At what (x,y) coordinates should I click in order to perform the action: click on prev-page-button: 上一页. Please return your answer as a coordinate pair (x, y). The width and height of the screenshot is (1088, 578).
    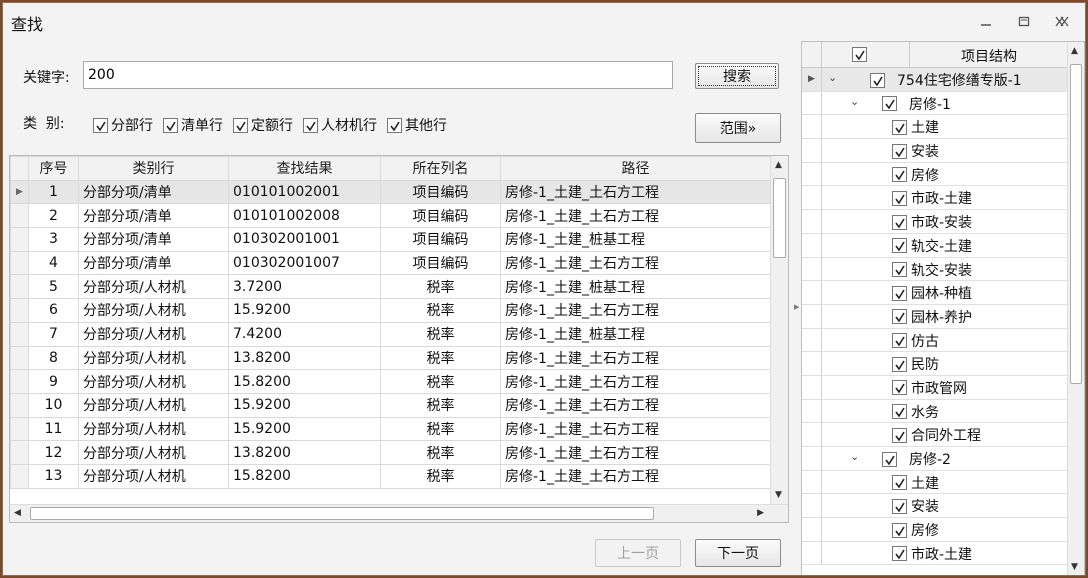
    Looking at the image, I should click on (638, 553).